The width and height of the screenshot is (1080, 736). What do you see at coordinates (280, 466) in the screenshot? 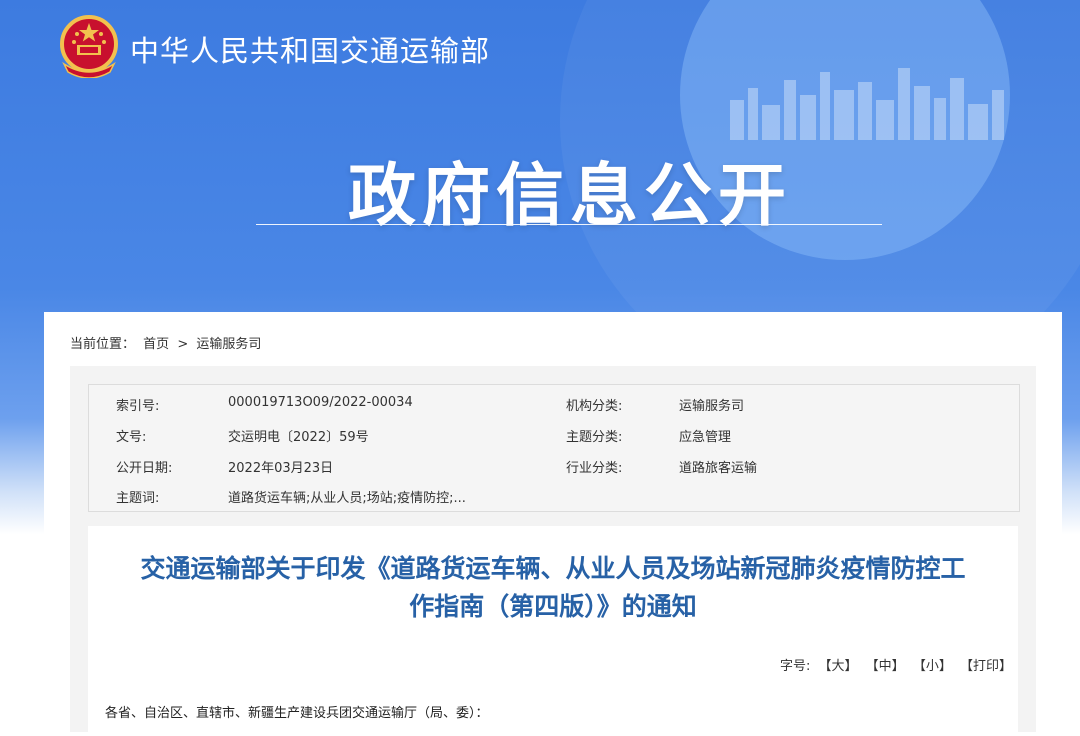
I see `publish-date-value: 2022年03月23日` at bounding box center [280, 466].